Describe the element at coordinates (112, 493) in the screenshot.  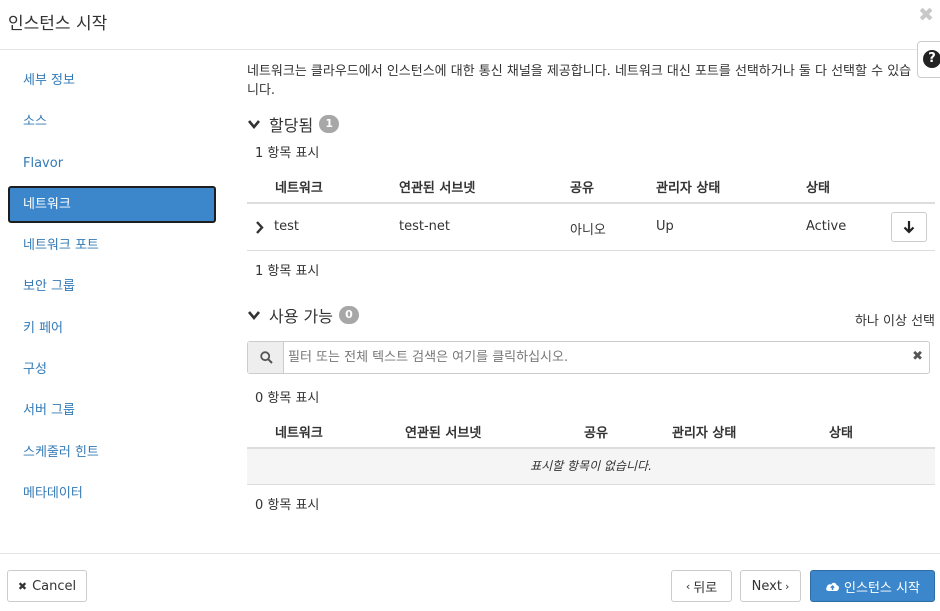
I see `nav-item-metadata: 메타데이터` at that location.